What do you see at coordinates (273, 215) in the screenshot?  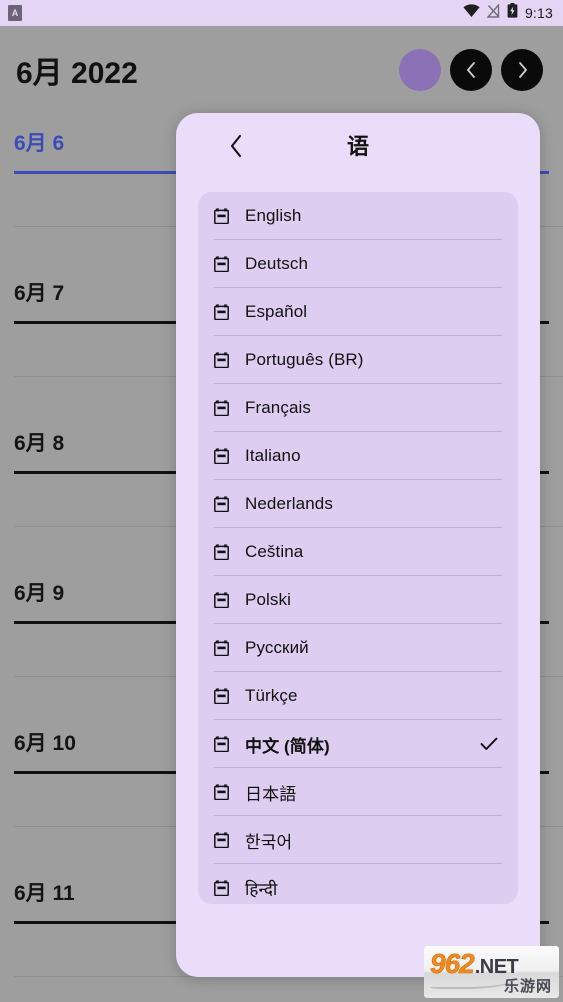 I see `language-option-label: English` at bounding box center [273, 215].